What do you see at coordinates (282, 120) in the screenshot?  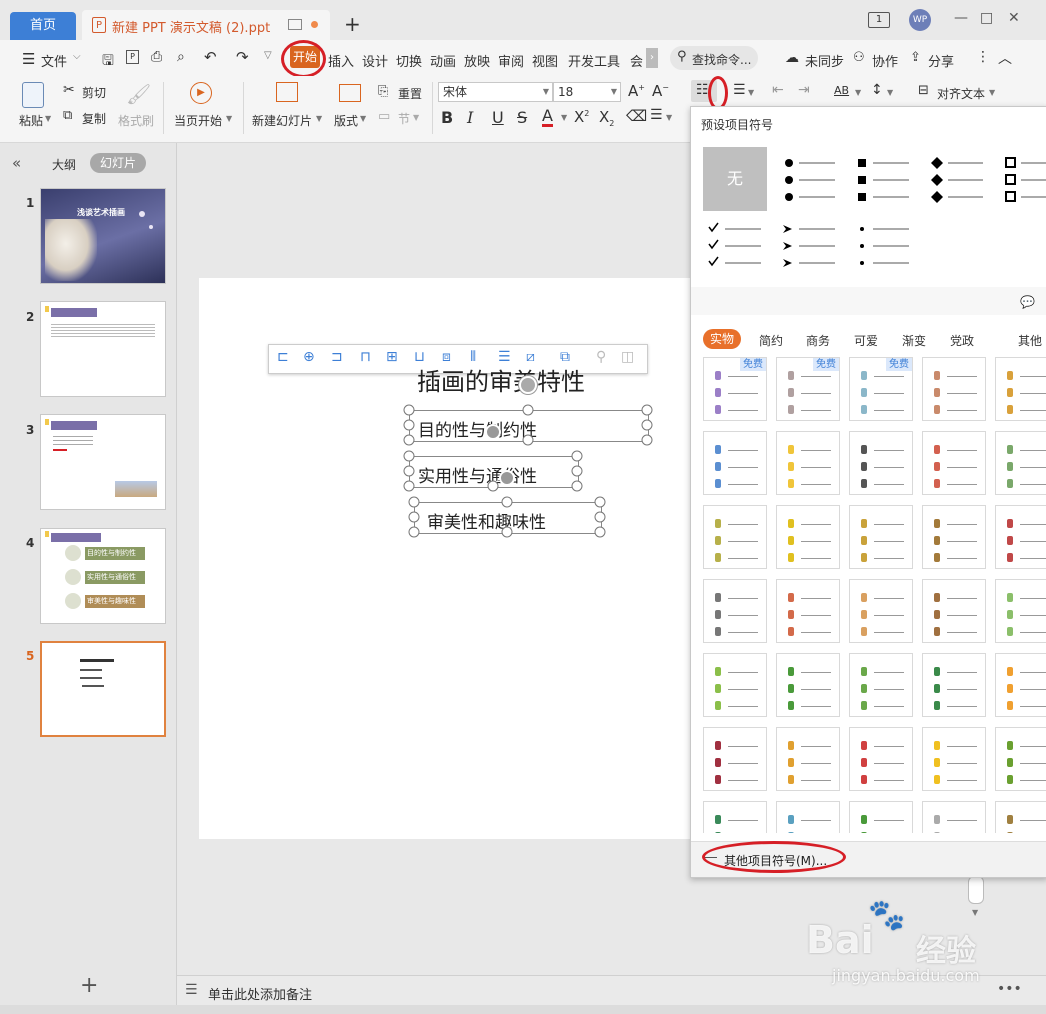 I see `new-slide-button: 新建幻灯片` at bounding box center [282, 120].